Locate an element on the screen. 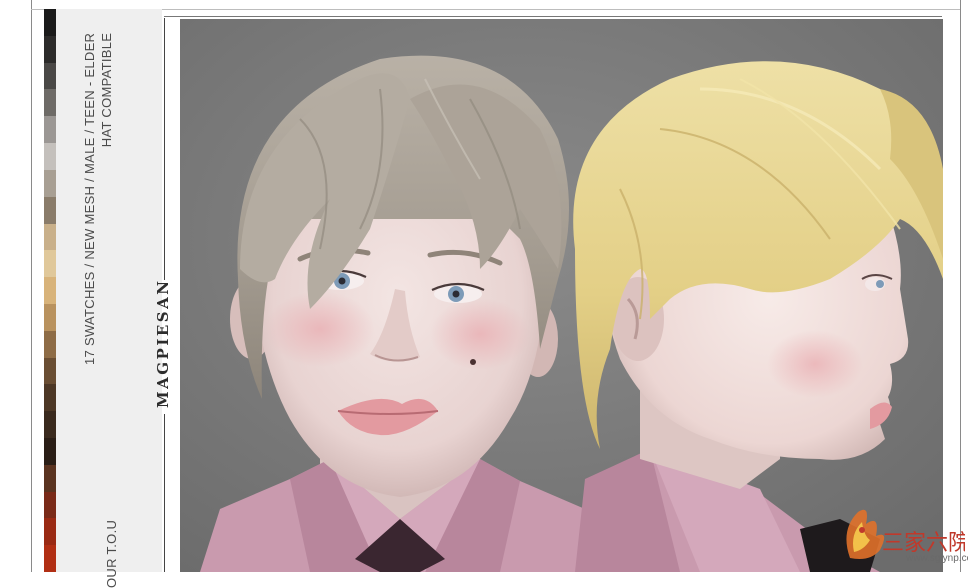 The height and width of the screenshot is (588, 968). tou-label: OUR T.O.U is located at coordinates (111, 553).